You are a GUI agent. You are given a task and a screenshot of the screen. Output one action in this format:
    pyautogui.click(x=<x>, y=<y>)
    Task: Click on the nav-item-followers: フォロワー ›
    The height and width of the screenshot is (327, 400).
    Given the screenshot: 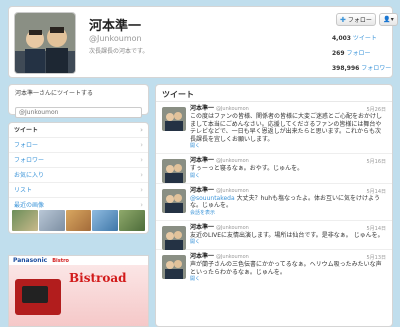 What is the action you would take?
    pyautogui.click(x=78, y=160)
    